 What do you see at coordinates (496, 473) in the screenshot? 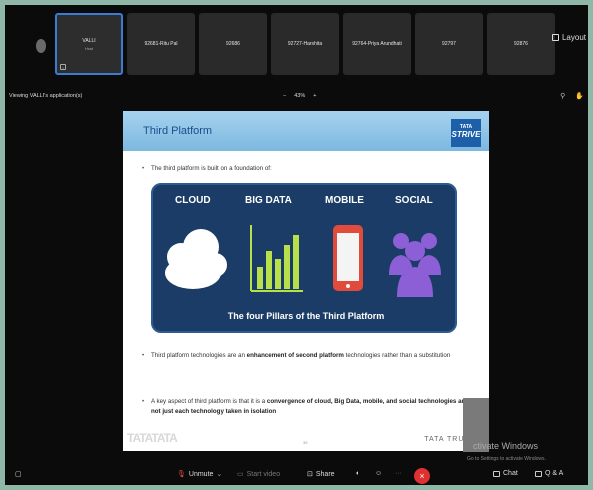
I see `chat-icon` at bounding box center [496, 473].